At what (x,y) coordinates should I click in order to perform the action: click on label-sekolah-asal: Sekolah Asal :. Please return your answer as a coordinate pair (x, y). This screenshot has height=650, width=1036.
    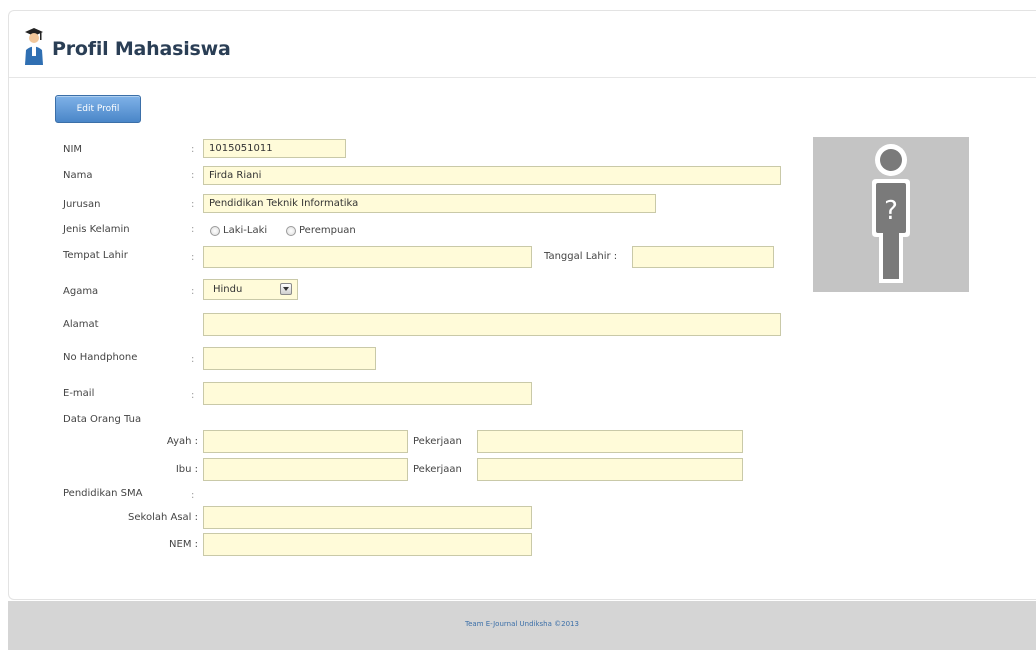
    Looking at the image, I should click on (163, 517).